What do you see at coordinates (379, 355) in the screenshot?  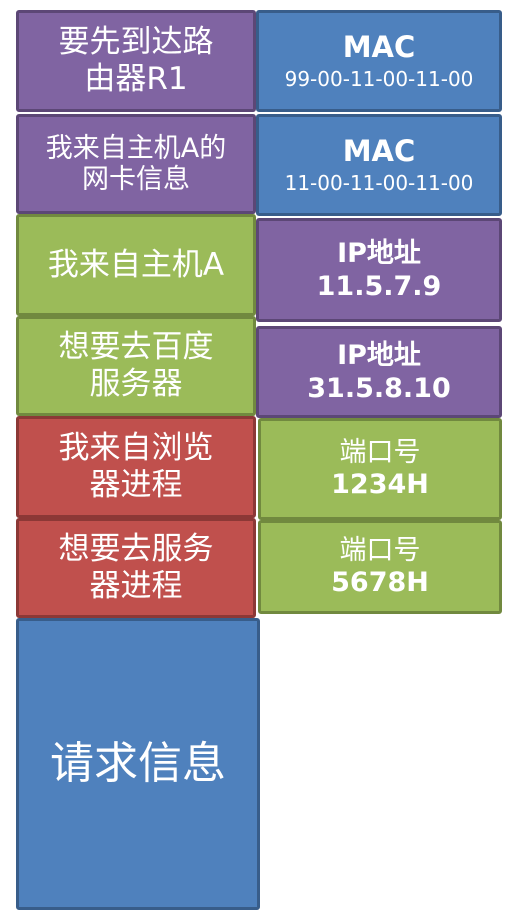 I see `destination-ip-label: IP地址` at bounding box center [379, 355].